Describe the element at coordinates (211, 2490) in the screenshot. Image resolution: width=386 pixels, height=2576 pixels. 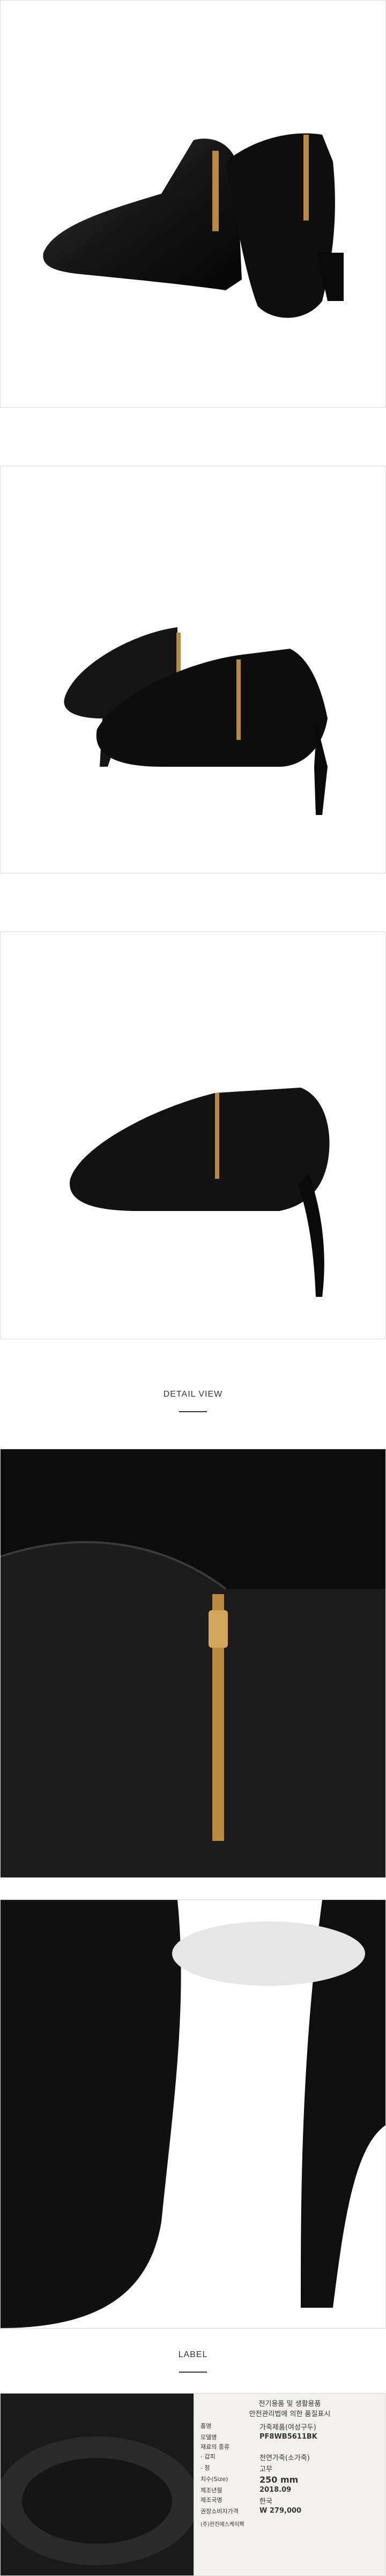
I see `label-key: 제조년월` at that location.